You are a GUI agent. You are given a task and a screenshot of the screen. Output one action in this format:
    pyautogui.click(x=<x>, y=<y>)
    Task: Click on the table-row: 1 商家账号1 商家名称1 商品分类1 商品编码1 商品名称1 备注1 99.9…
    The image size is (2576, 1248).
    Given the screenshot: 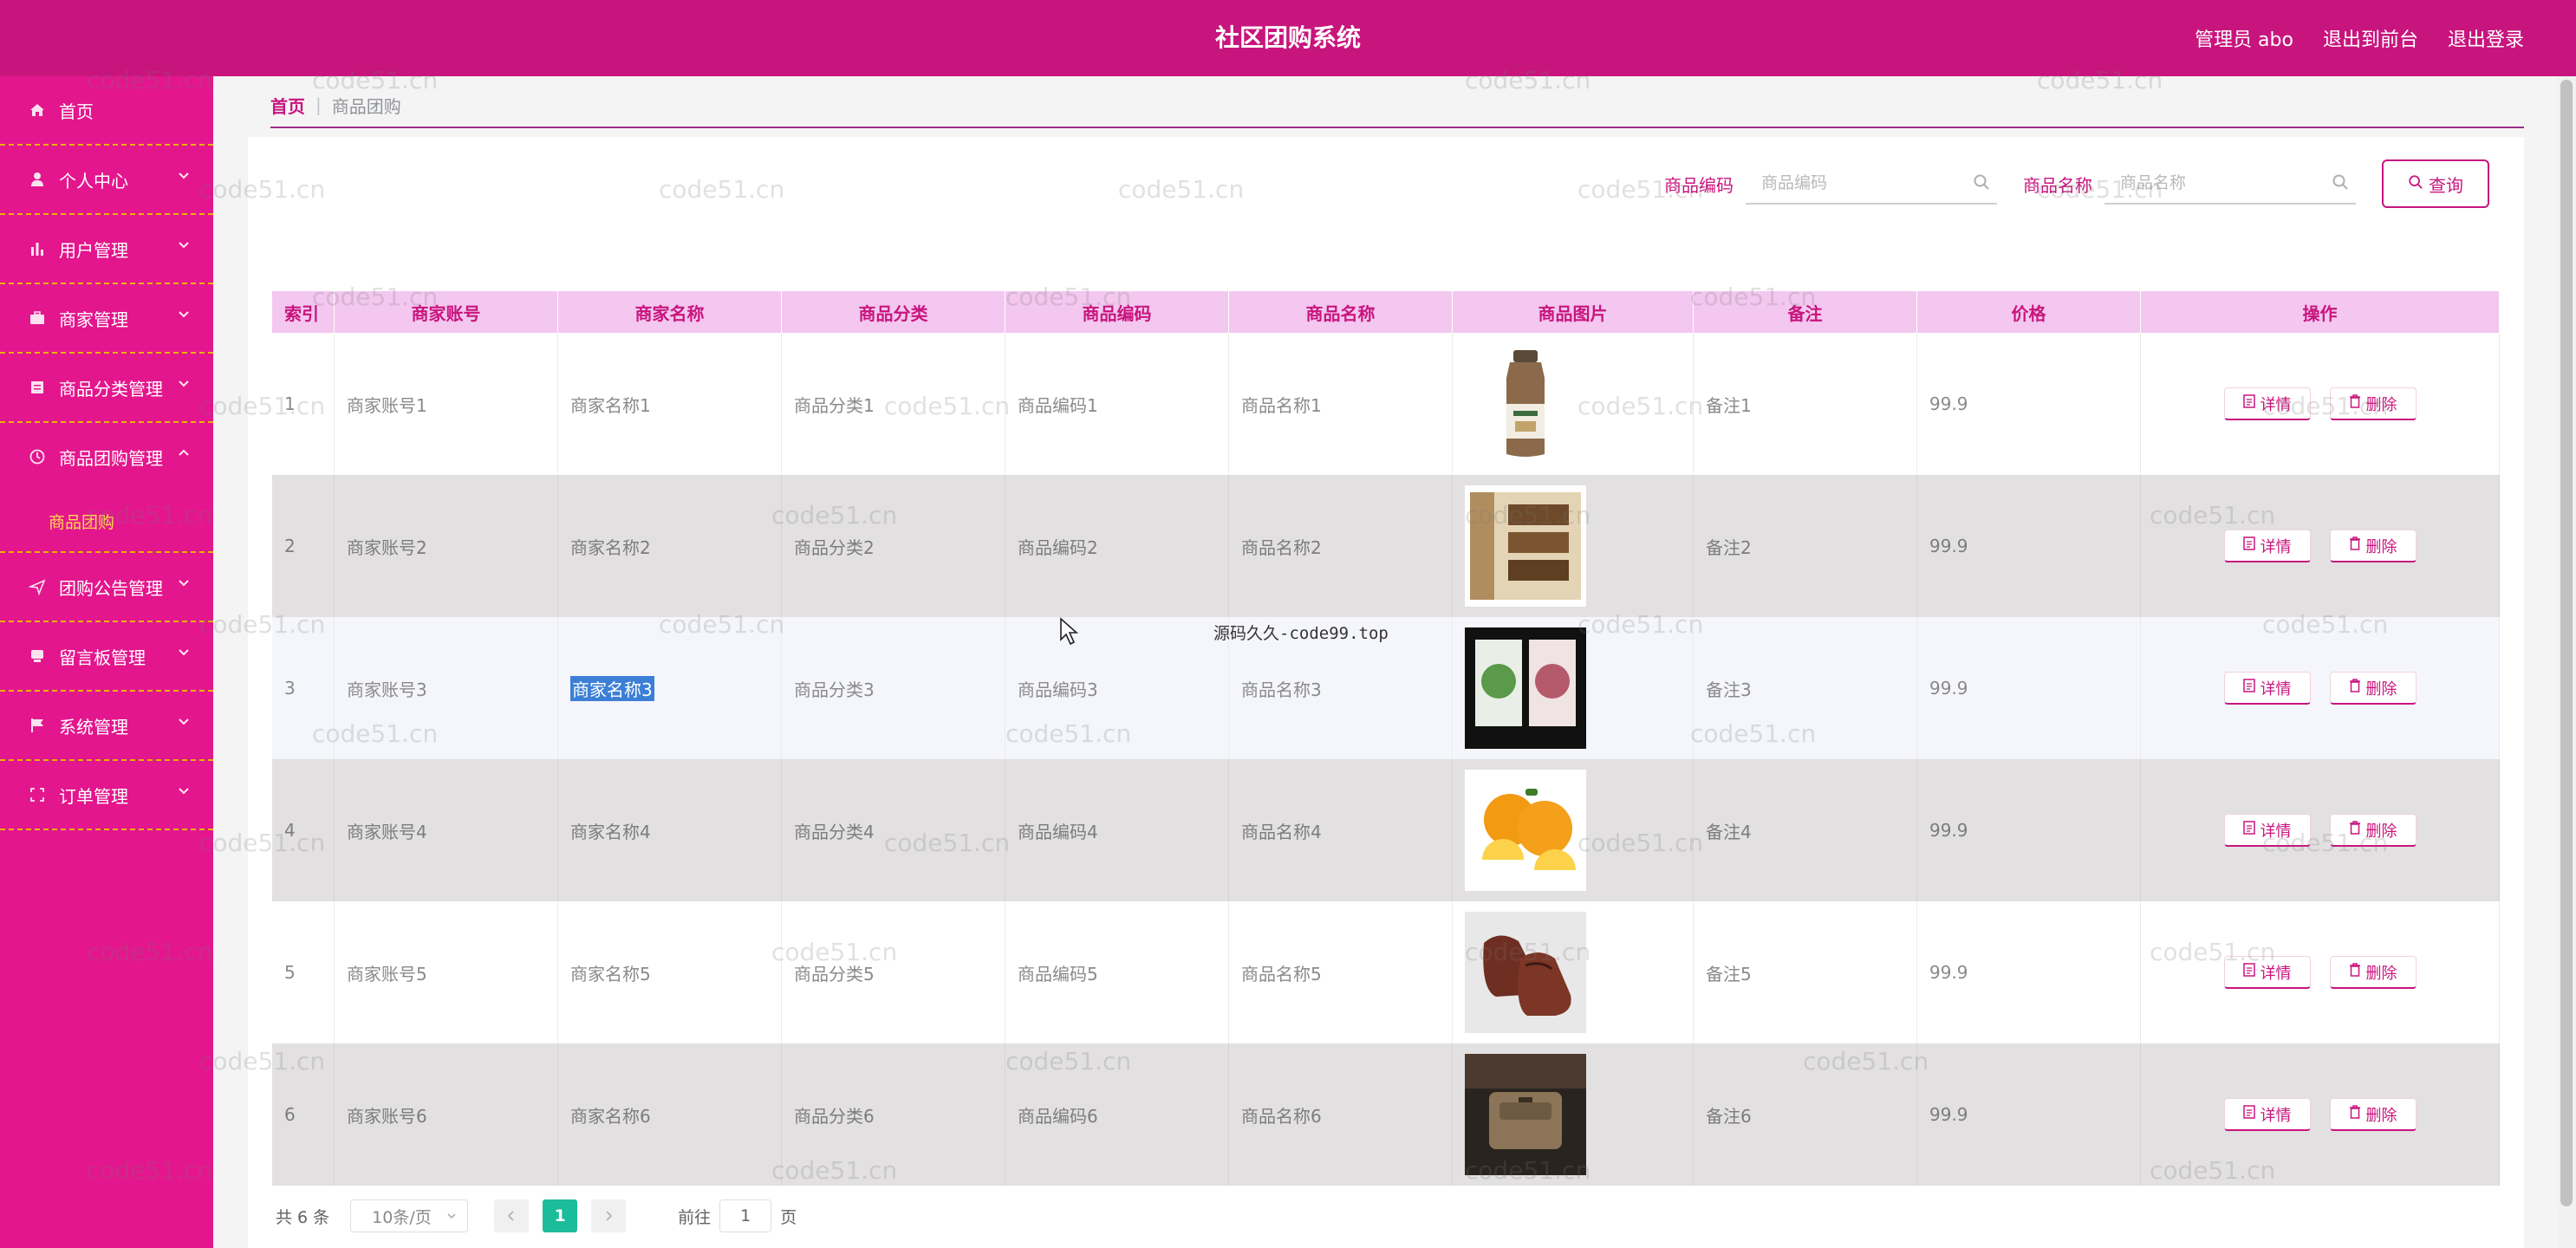 What is the action you would take?
    pyautogui.click(x=1386, y=404)
    